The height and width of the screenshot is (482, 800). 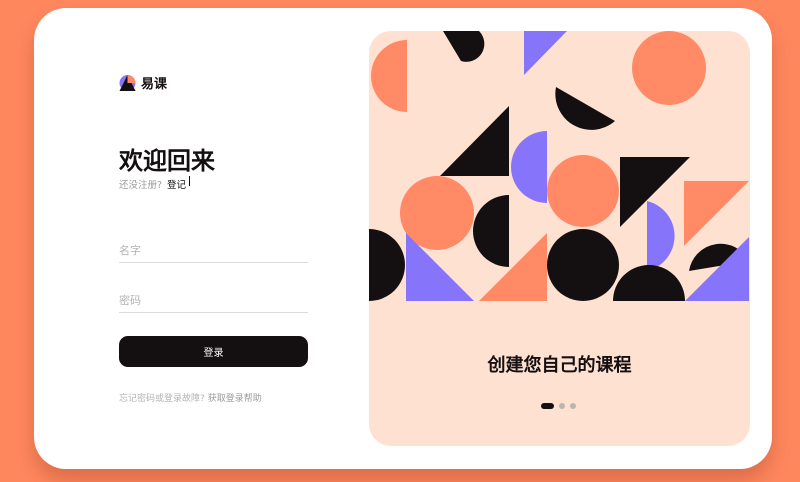 I want to click on text-cursor-icon, so click(x=190, y=181).